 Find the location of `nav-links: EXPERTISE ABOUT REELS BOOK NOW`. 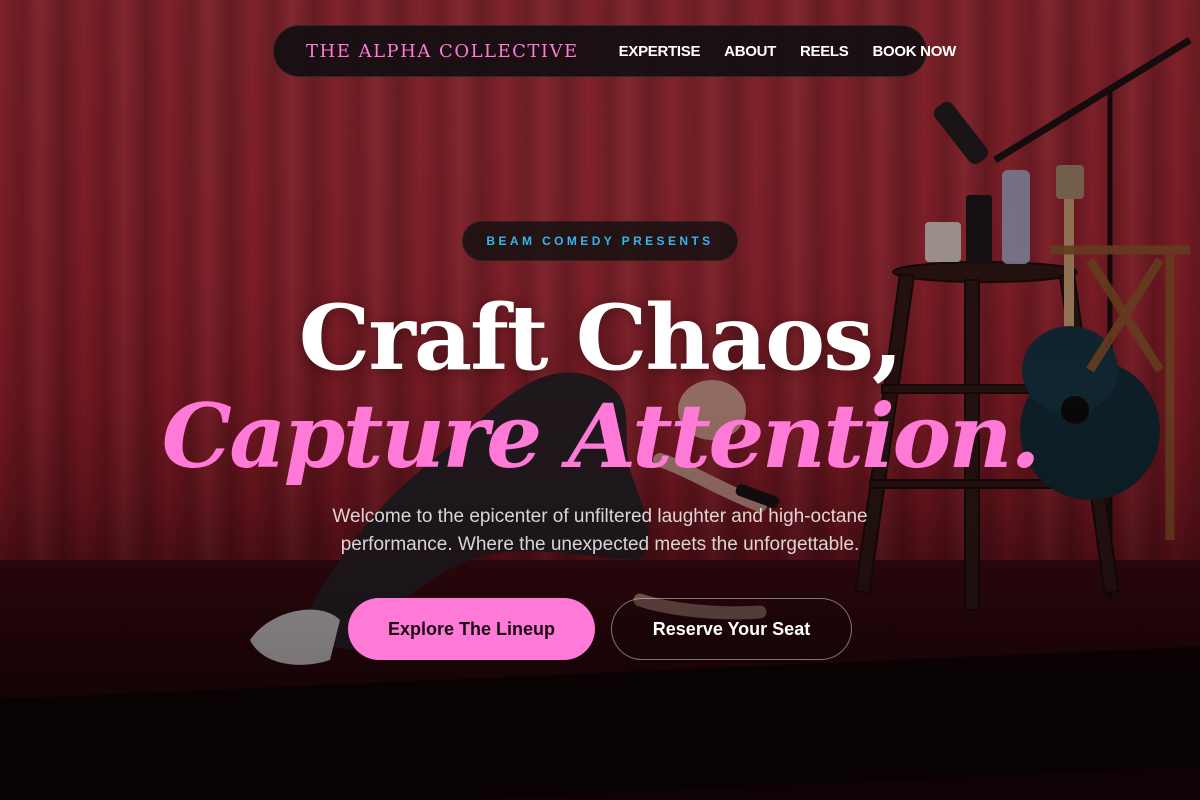

nav-links: EXPERTISE ABOUT REELS BOOK NOW is located at coordinates (788, 51).